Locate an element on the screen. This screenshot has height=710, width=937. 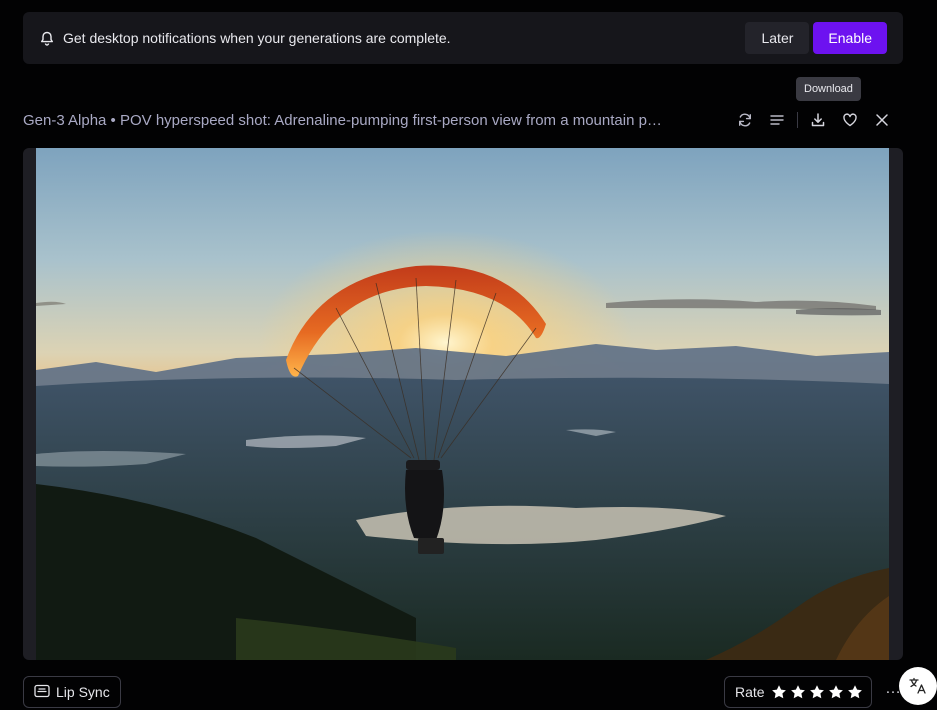
rate-label: Rate is located at coordinates (750, 692).